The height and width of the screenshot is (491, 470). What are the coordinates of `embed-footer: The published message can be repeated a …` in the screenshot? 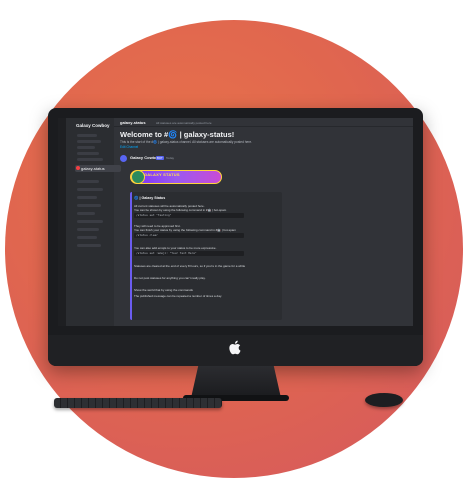 It's located at (178, 296).